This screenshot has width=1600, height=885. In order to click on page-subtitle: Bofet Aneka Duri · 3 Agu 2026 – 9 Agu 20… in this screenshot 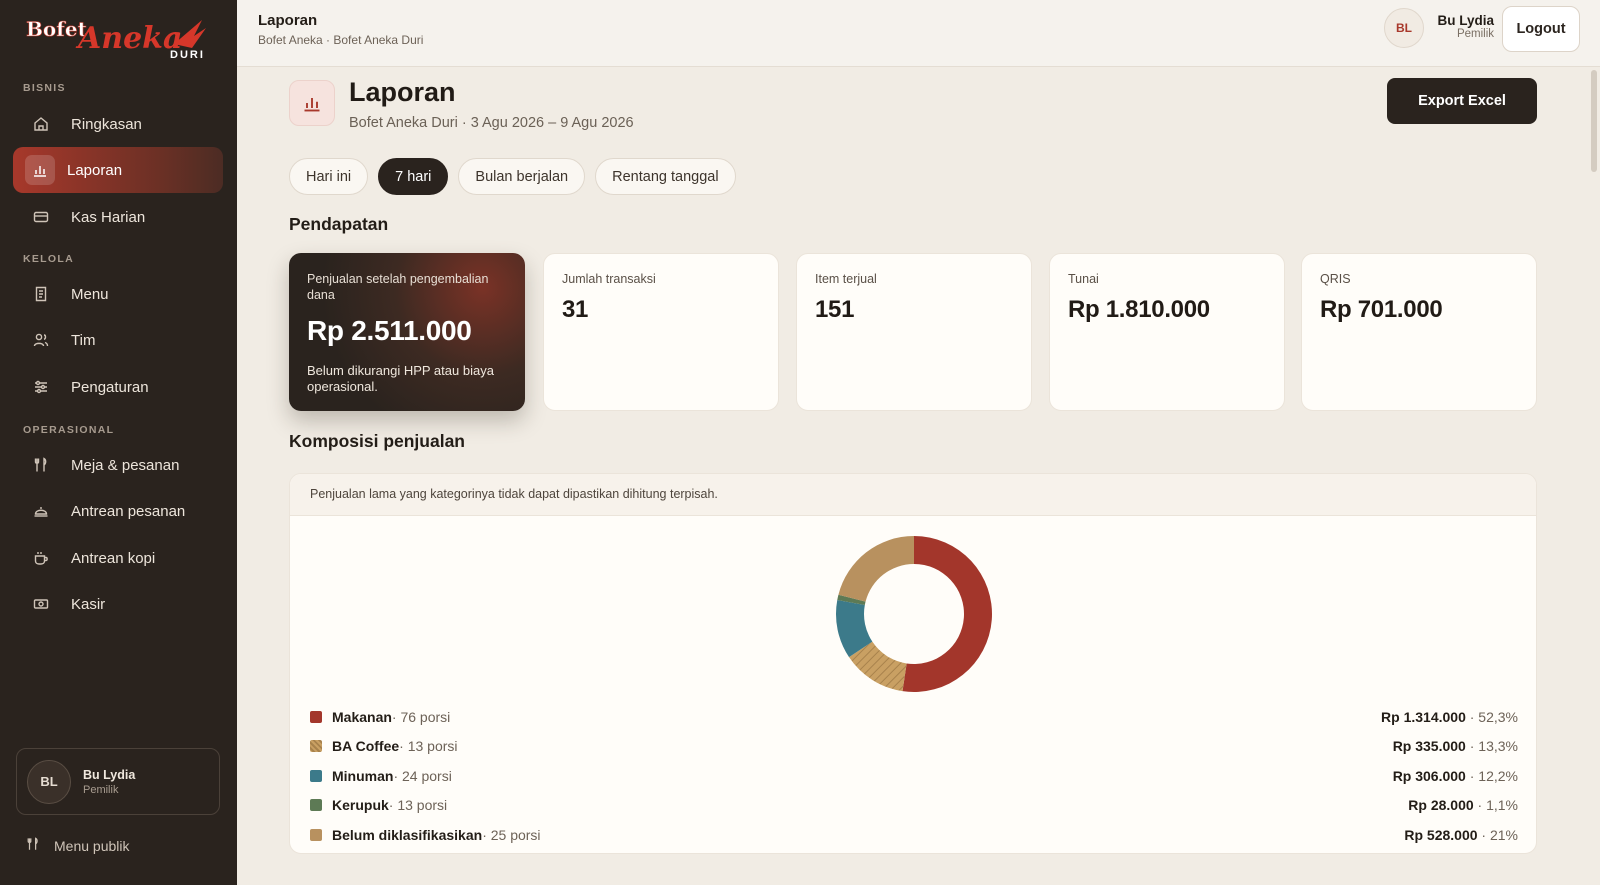, I will do `click(491, 123)`.